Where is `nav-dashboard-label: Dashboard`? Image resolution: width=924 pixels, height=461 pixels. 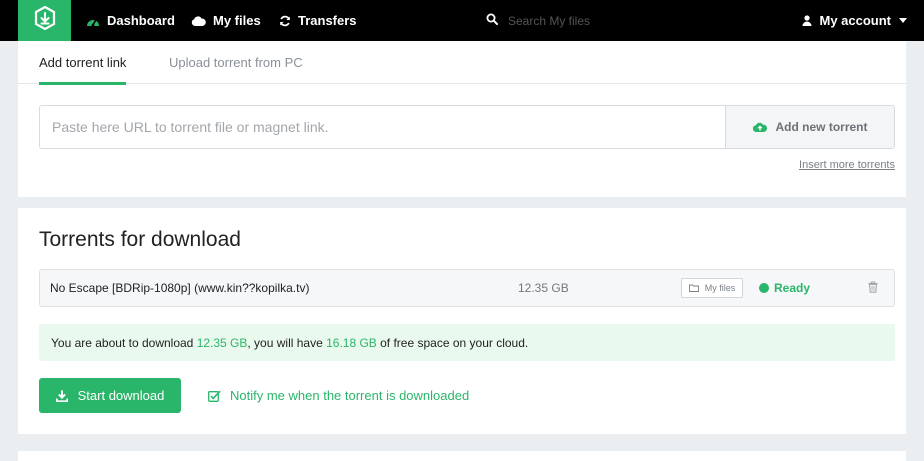 nav-dashboard-label: Dashboard is located at coordinates (141, 20).